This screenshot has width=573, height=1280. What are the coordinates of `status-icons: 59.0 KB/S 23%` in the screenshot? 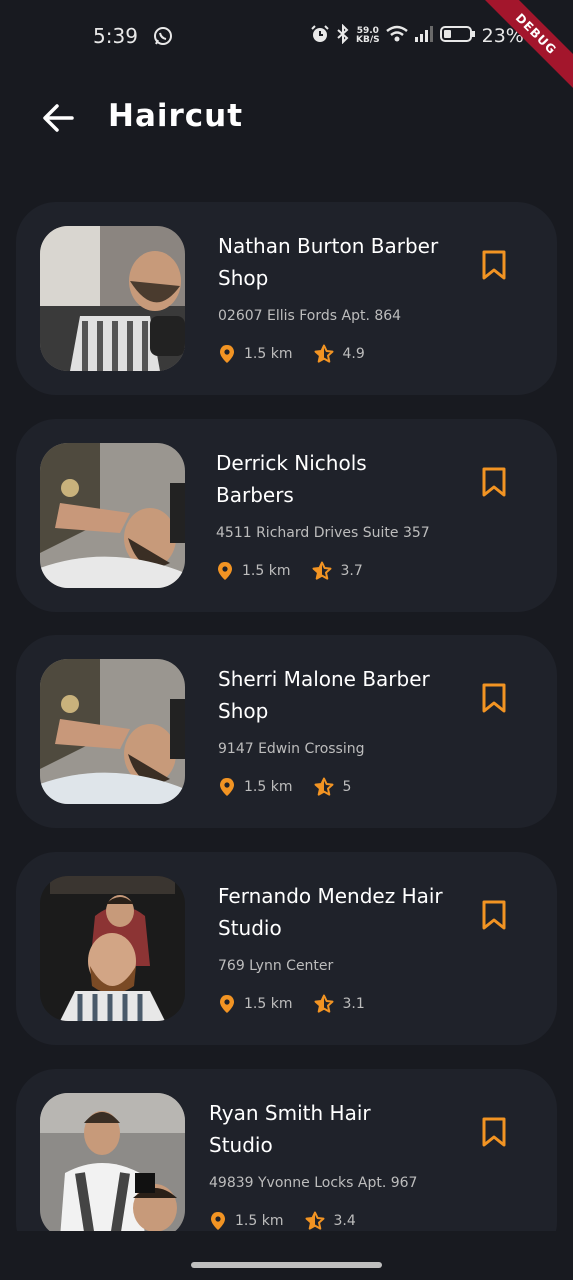 It's located at (417, 35).